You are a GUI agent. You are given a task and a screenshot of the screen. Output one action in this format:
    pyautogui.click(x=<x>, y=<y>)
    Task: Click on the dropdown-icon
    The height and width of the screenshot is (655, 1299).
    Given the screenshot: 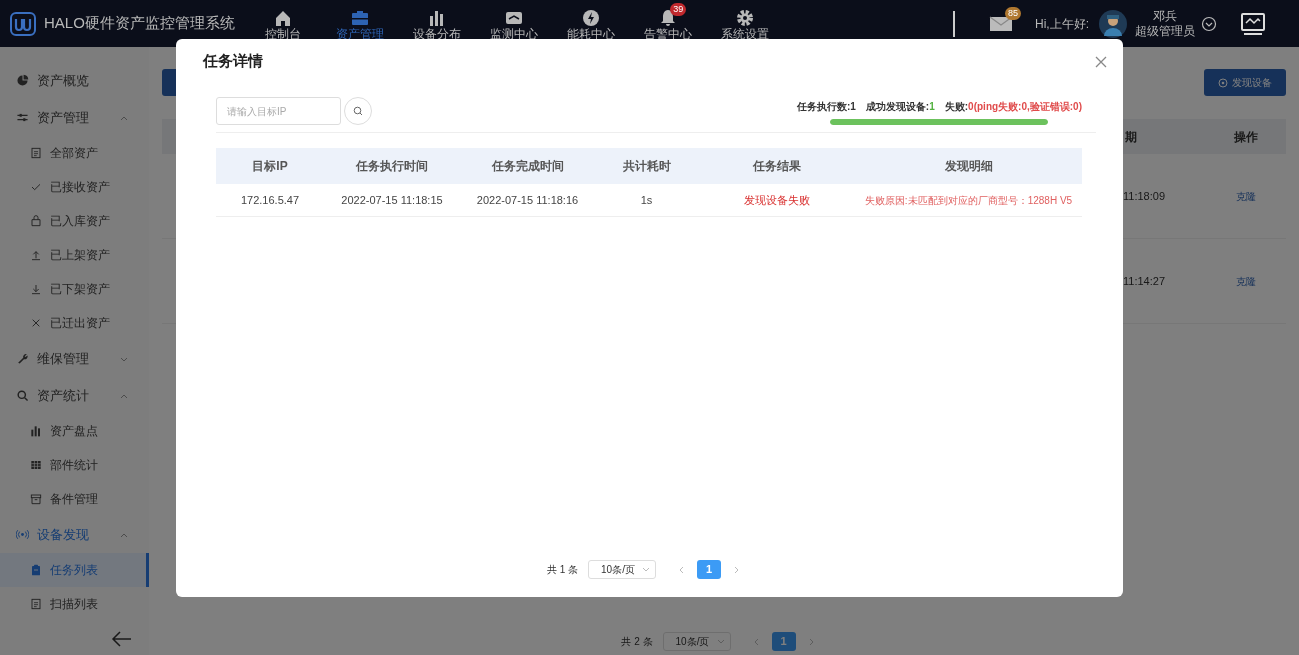 What is the action you would take?
    pyautogui.click(x=1209, y=23)
    